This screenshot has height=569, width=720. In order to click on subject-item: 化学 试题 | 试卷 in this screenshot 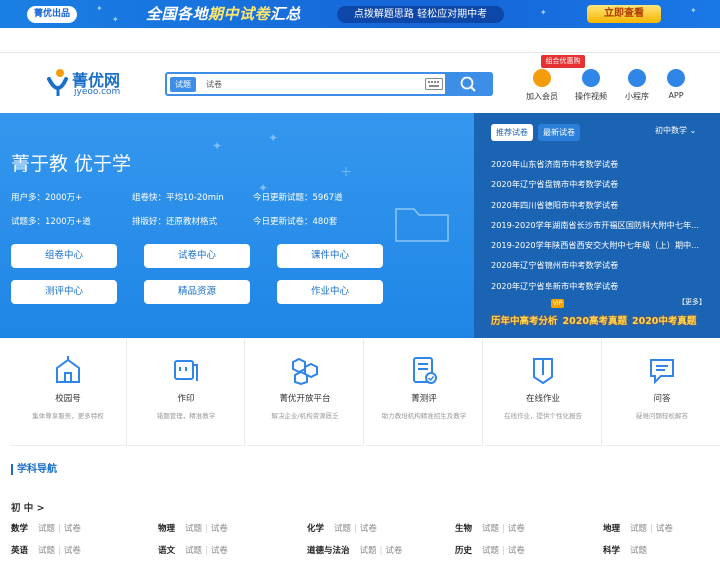, I will do `click(342, 529)`.